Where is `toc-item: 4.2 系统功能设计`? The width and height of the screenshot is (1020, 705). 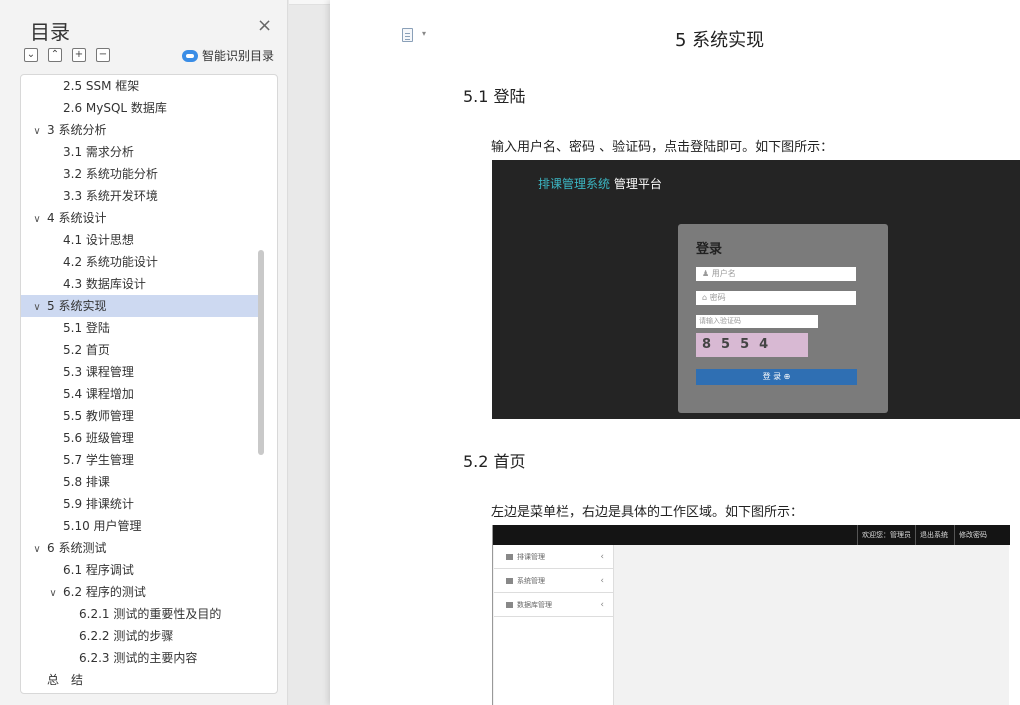 toc-item: 4.2 系统功能设计 is located at coordinates (140, 262).